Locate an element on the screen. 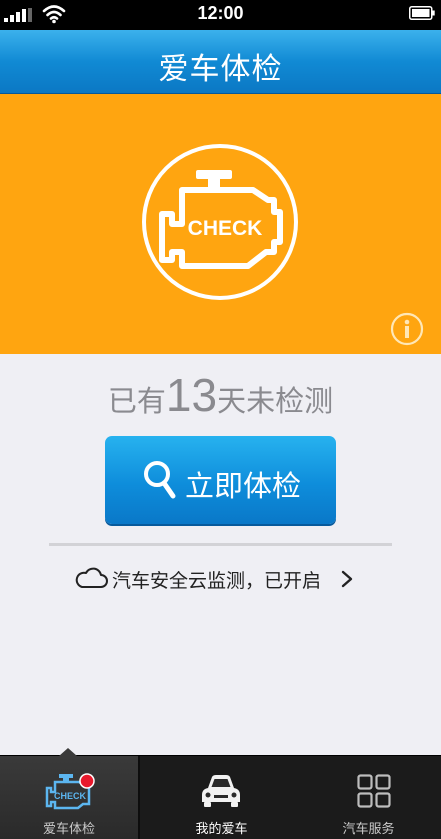  tab-car-services: 汽车服务 is located at coordinates (368, 797).